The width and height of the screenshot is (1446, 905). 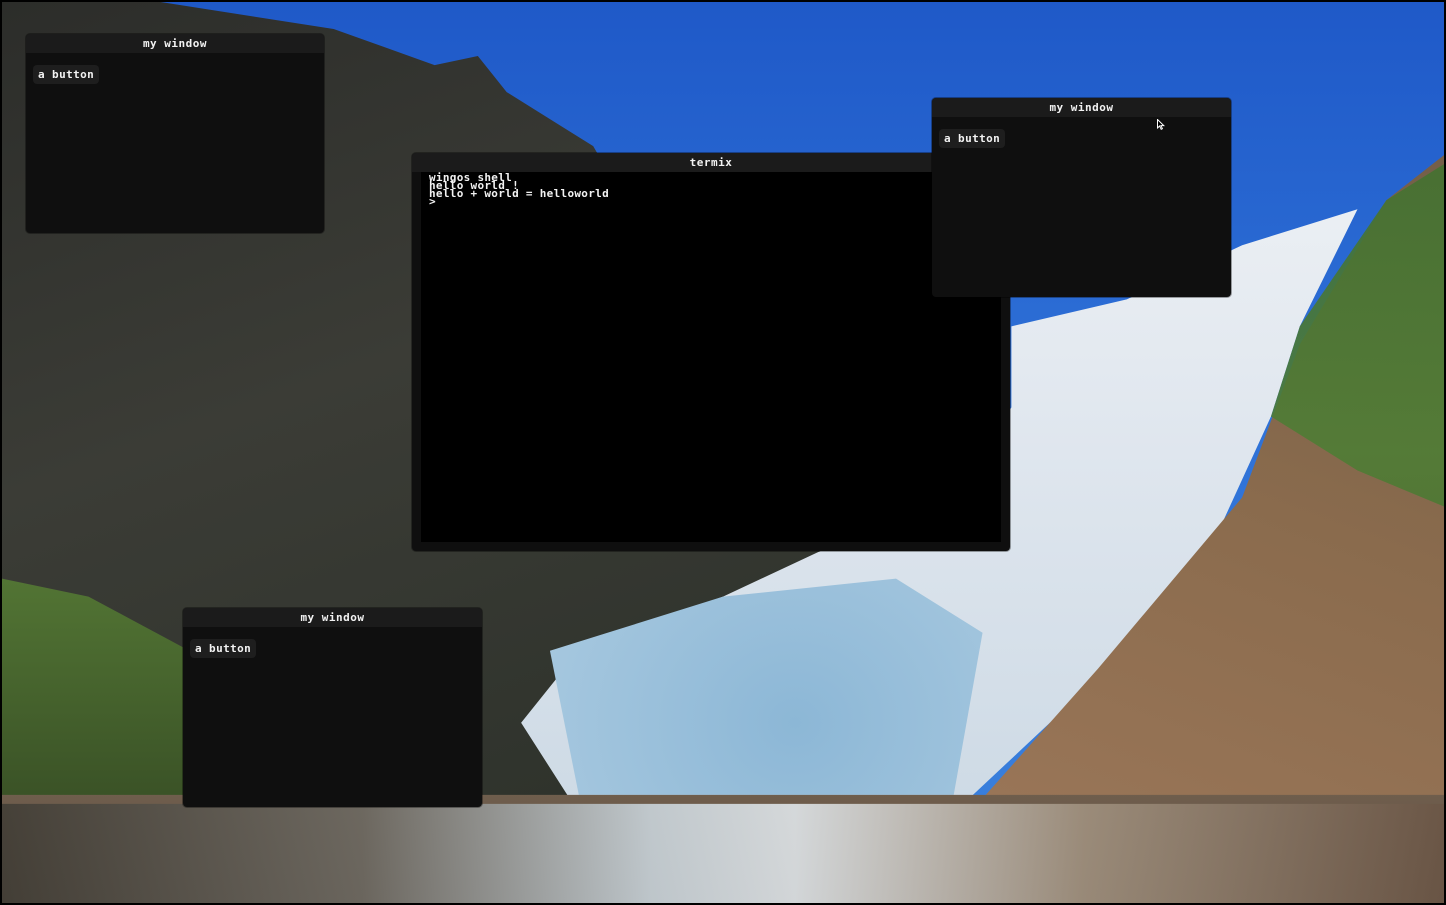 What do you see at coordinates (1161, 124) in the screenshot?
I see `arrow-pointer-icon` at bounding box center [1161, 124].